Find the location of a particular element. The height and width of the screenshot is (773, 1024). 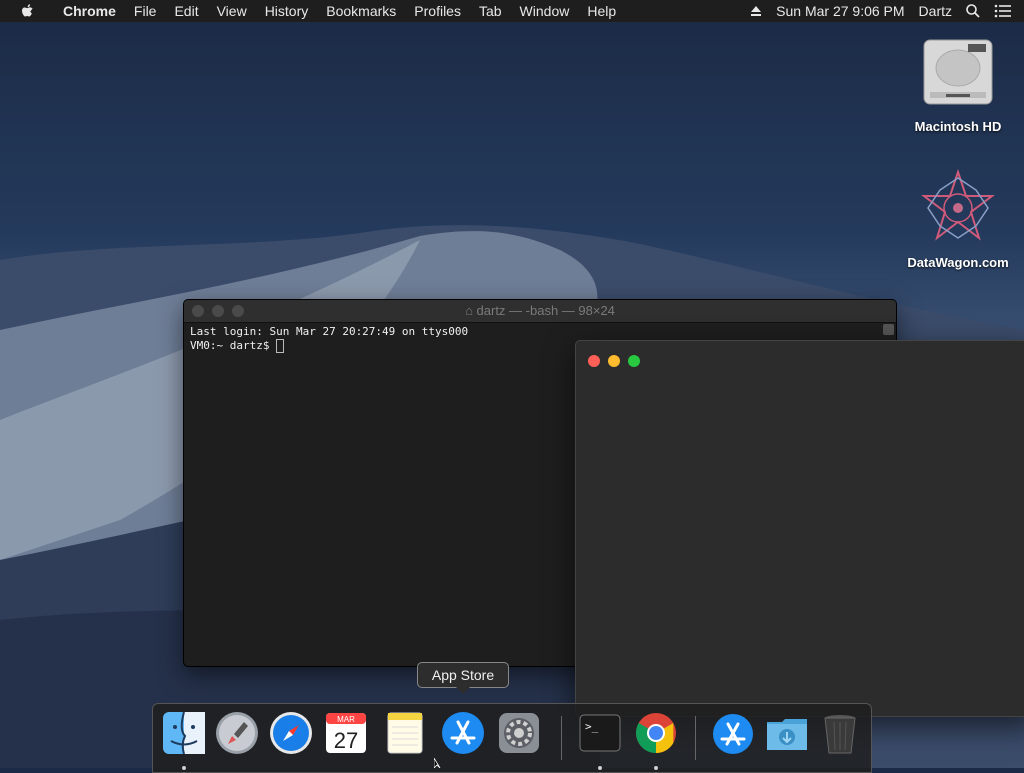

mouse-cursor-icon is located at coordinates (437, 763).